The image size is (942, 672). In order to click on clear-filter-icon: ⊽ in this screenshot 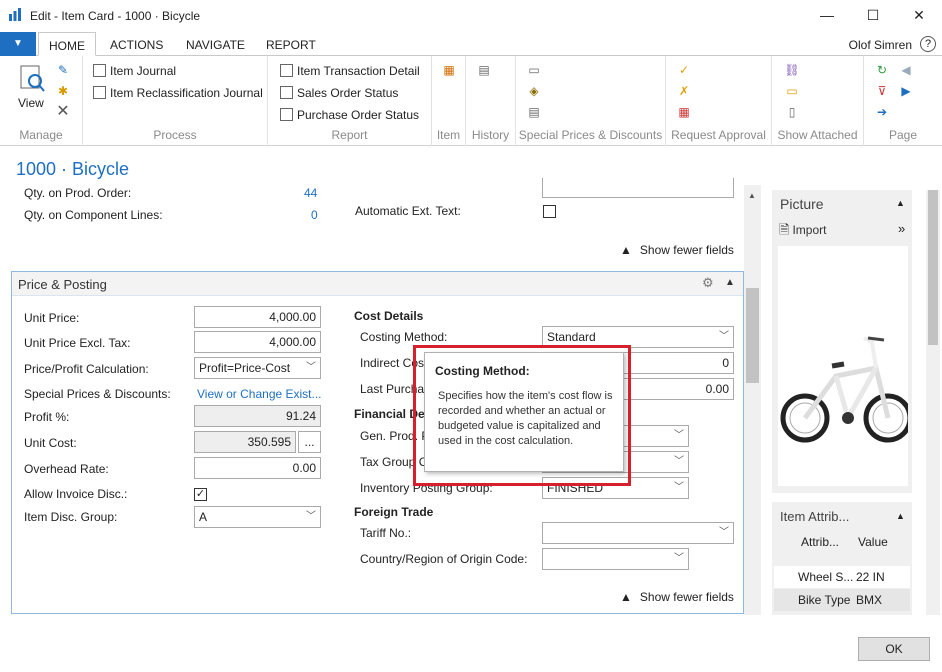, I will do `click(882, 91)`.